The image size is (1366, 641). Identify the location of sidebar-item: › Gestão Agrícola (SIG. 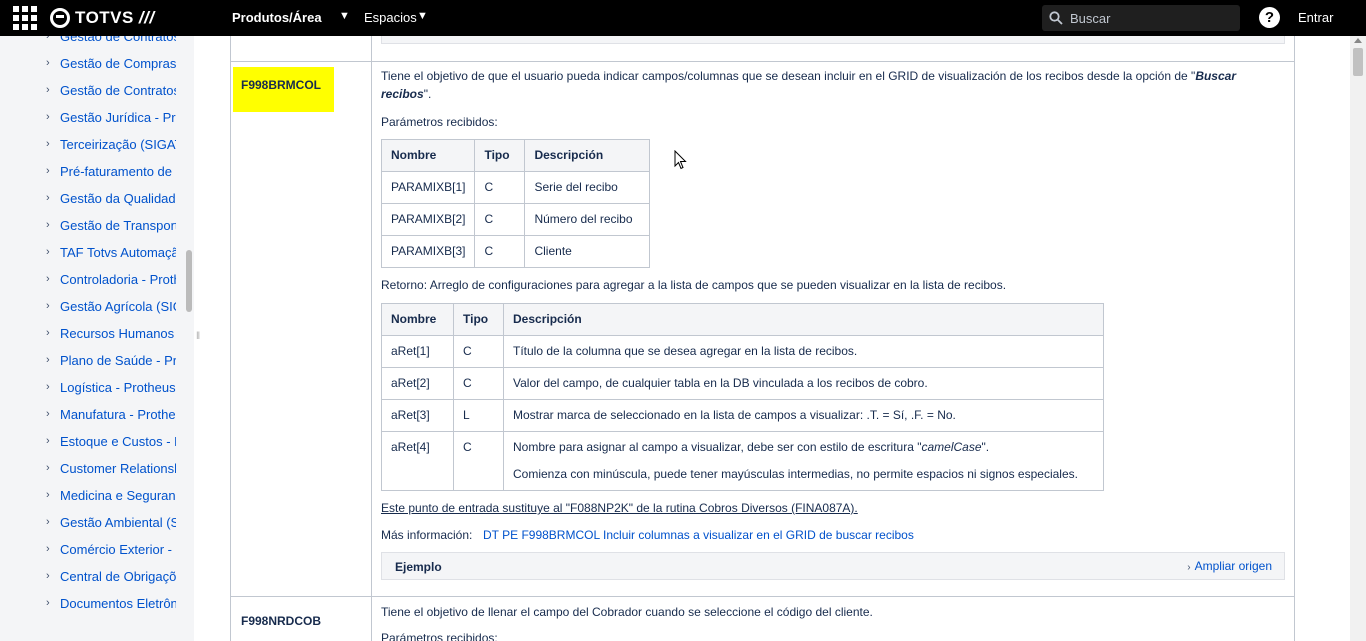
(88, 309).